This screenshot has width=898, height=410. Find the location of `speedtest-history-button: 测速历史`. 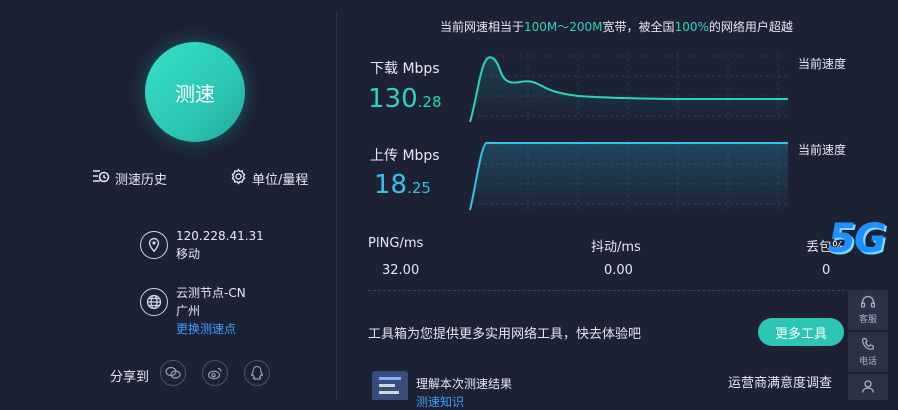

speedtest-history-button: 测速历史 is located at coordinates (129, 178).